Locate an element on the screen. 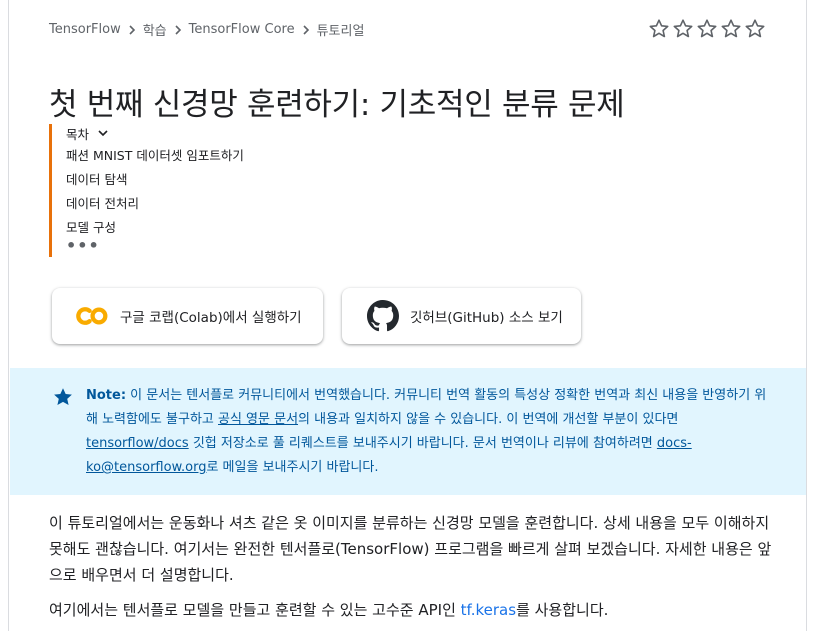  breadcrumb-item-learn: 학습 is located at coordinates (155, 29).